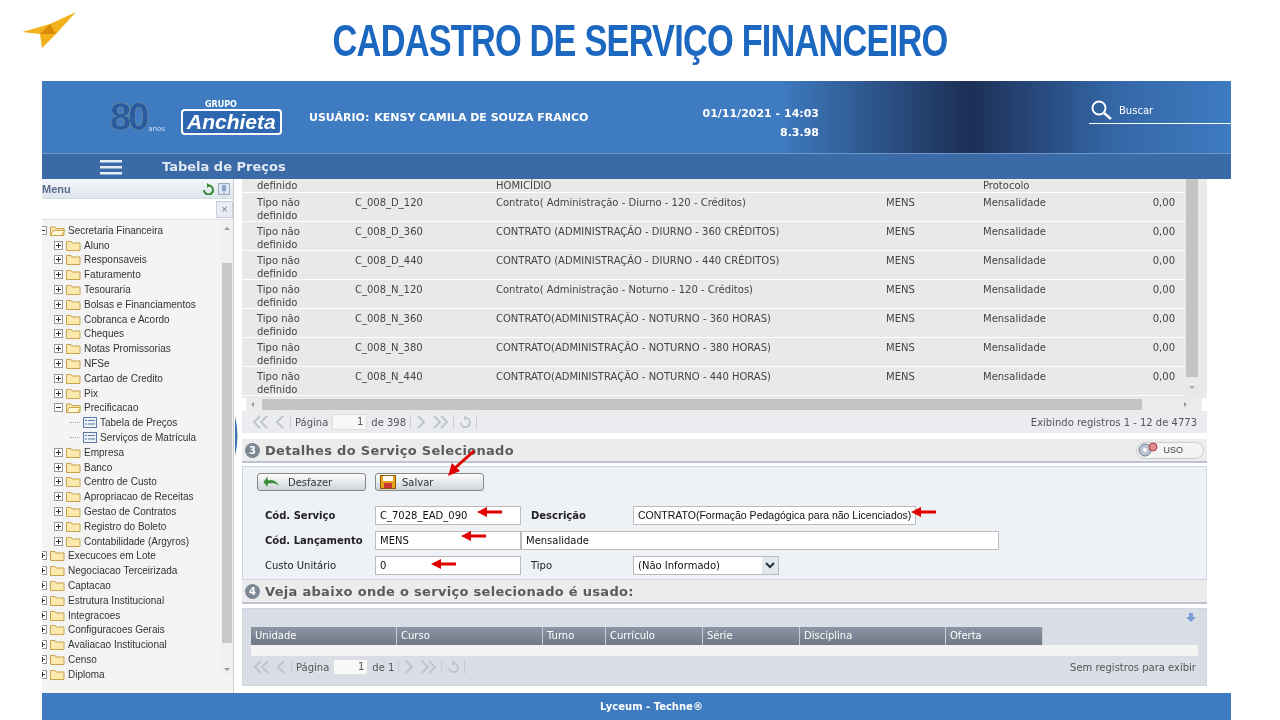  Describe the element at coordinates (131, 630) in the screenshot. I see `tree-item: Configuracoes Gerais` at that location.